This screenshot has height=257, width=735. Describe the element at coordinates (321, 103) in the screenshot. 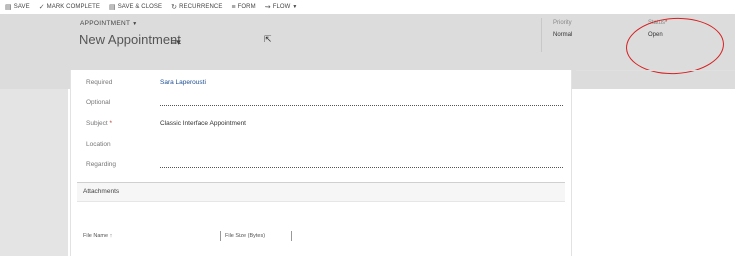

I see `optional-attendees-row: Optional` at that location.